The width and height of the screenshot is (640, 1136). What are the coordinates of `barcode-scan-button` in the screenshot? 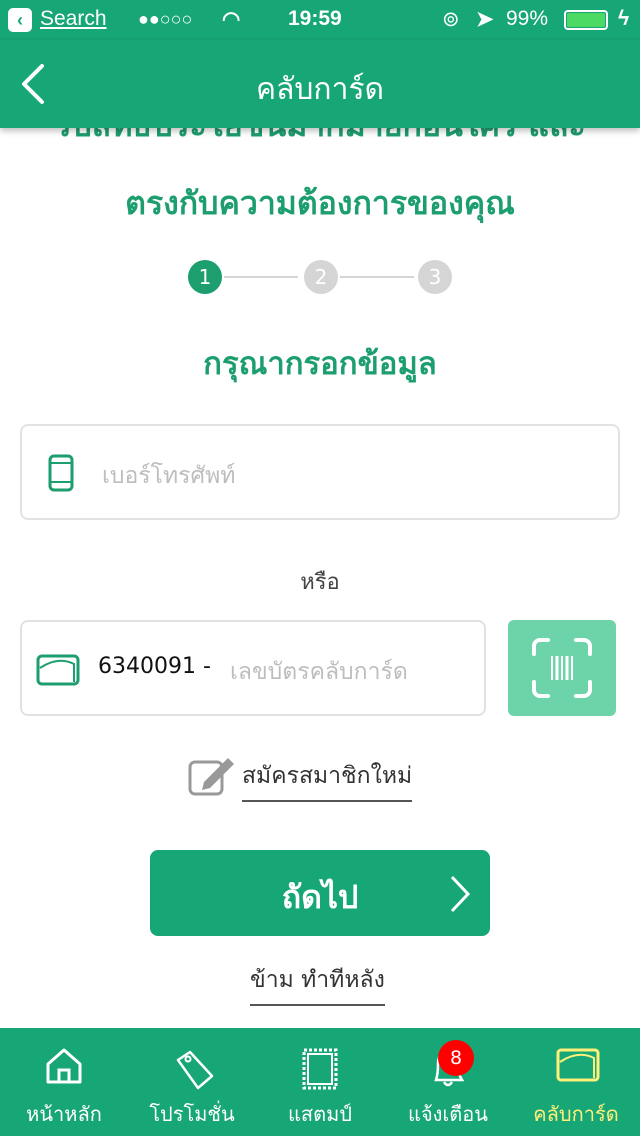 It's located at (562, 668).